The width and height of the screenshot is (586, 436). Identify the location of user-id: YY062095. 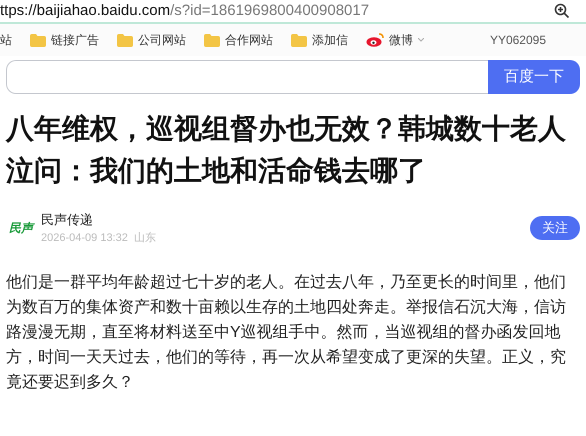
(518, 40).